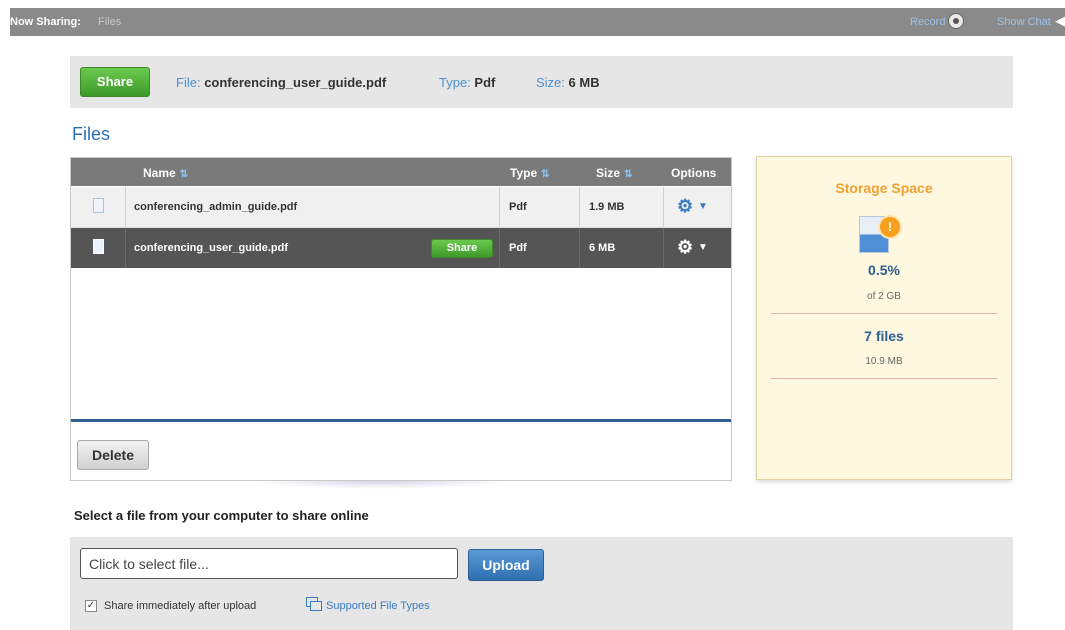 The width and height of the screenshot is (1065, 630). I want to click on panel-shadow, so click(380, 485).